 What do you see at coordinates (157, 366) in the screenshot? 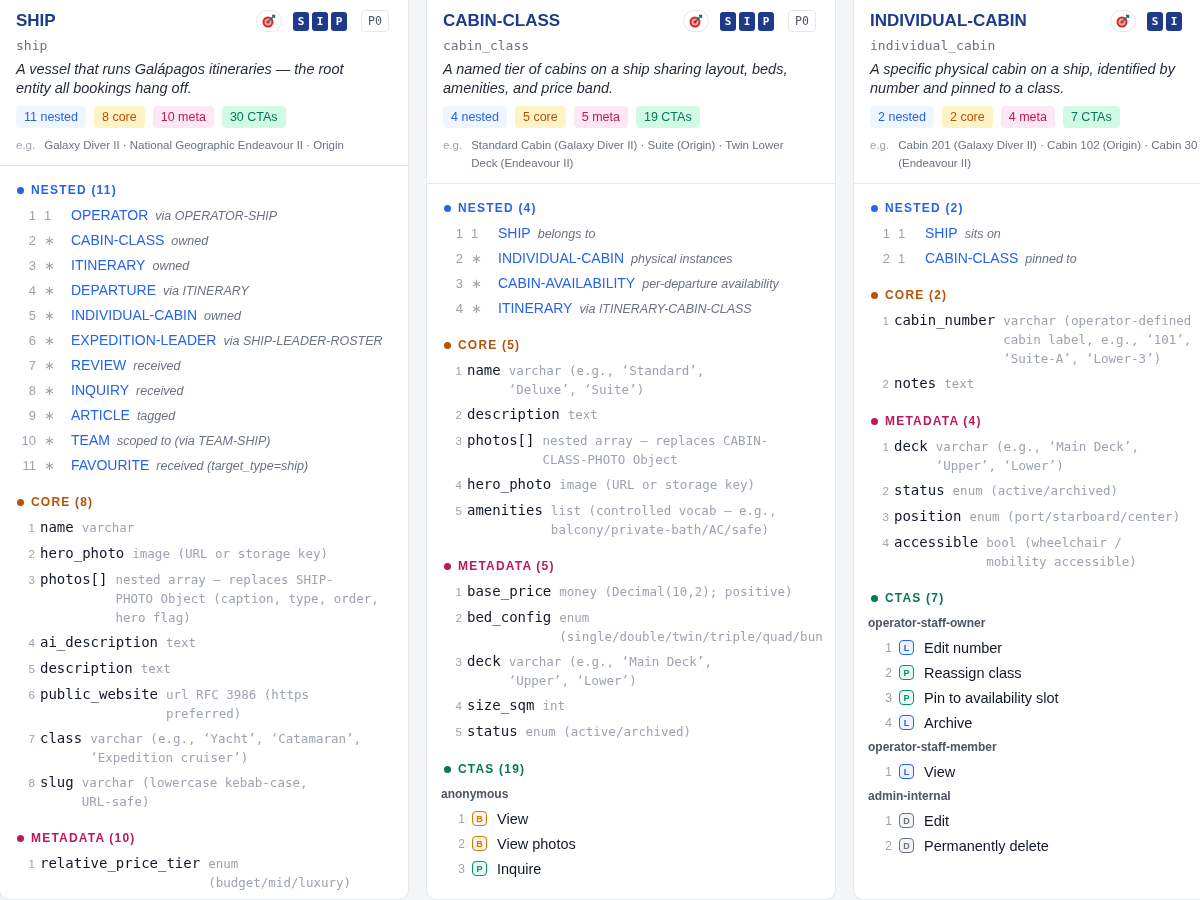
I see `relation-text: received` at bounding box center [157, 366].